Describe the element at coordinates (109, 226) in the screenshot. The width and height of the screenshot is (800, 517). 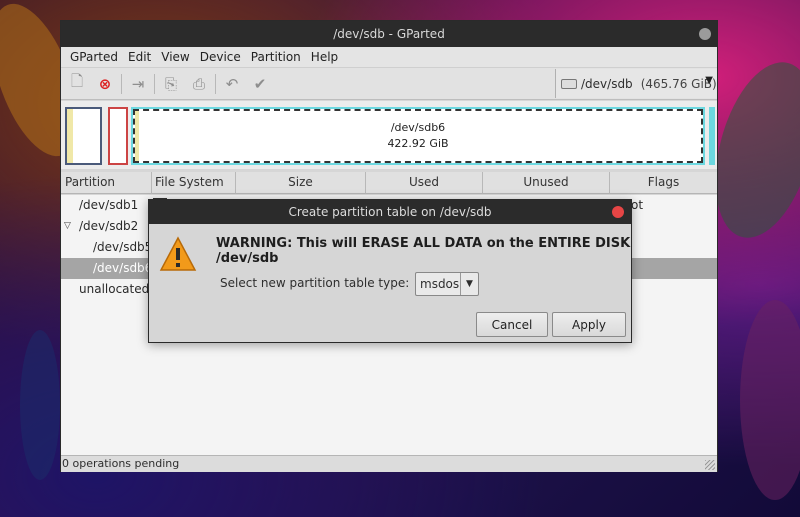
I see `partition-name: /dev/sdb2` at that location.